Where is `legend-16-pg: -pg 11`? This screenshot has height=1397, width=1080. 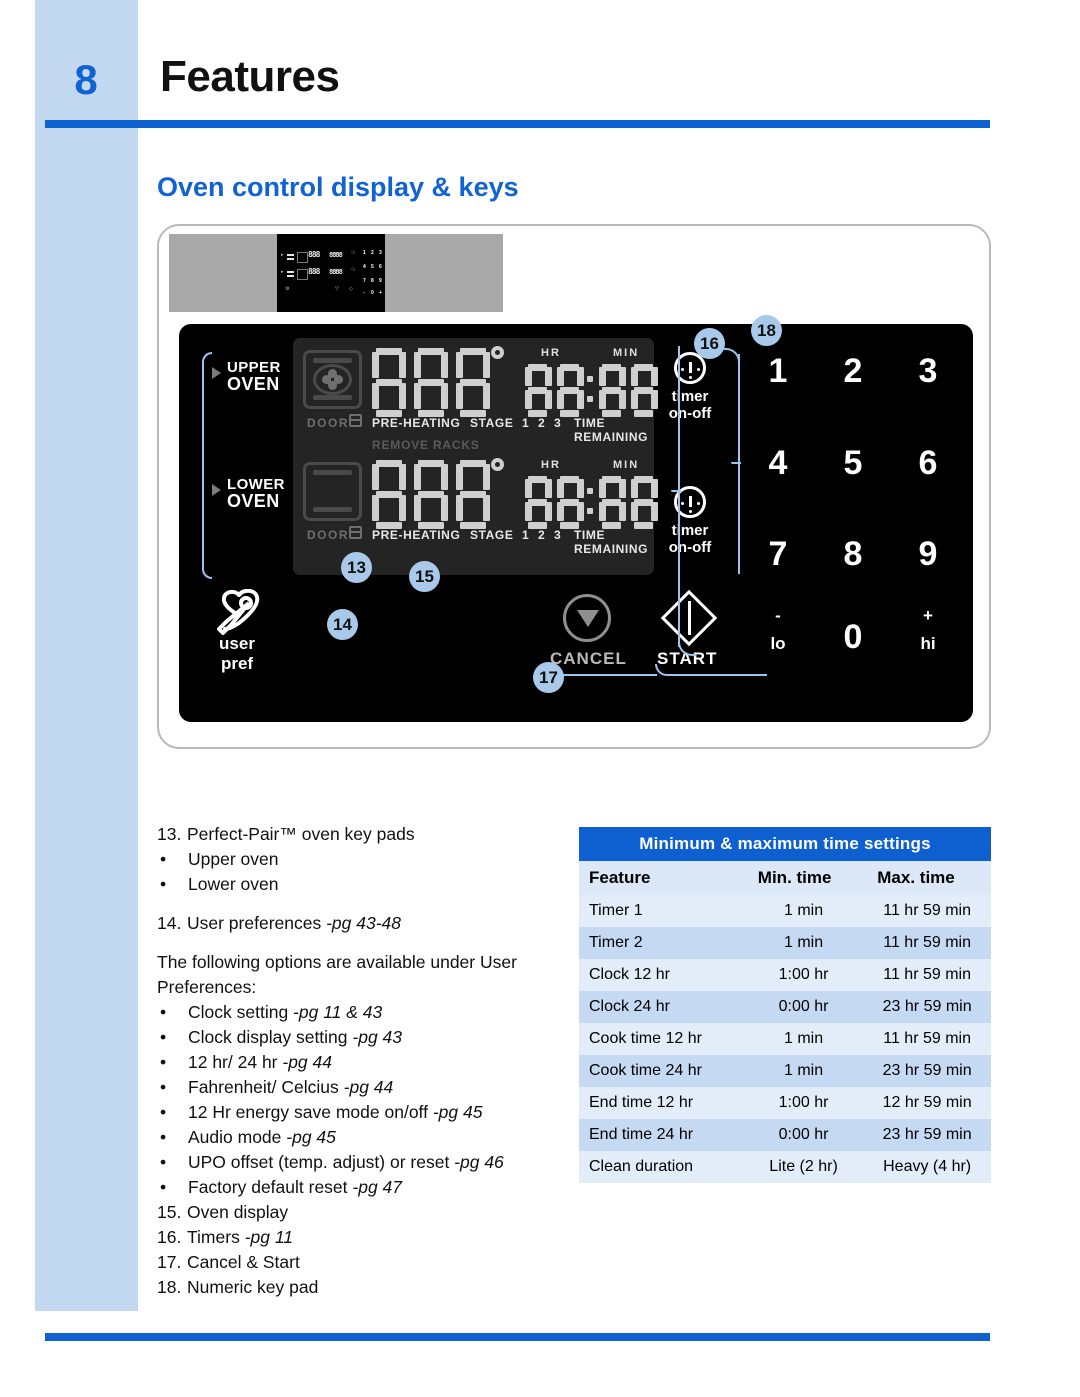 legend-16-pg: -pg 11 is located at coordinates (269, 1237).